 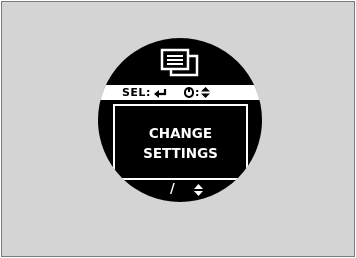 I want to click on menu-screen-icon, so click(x=179, y=62).